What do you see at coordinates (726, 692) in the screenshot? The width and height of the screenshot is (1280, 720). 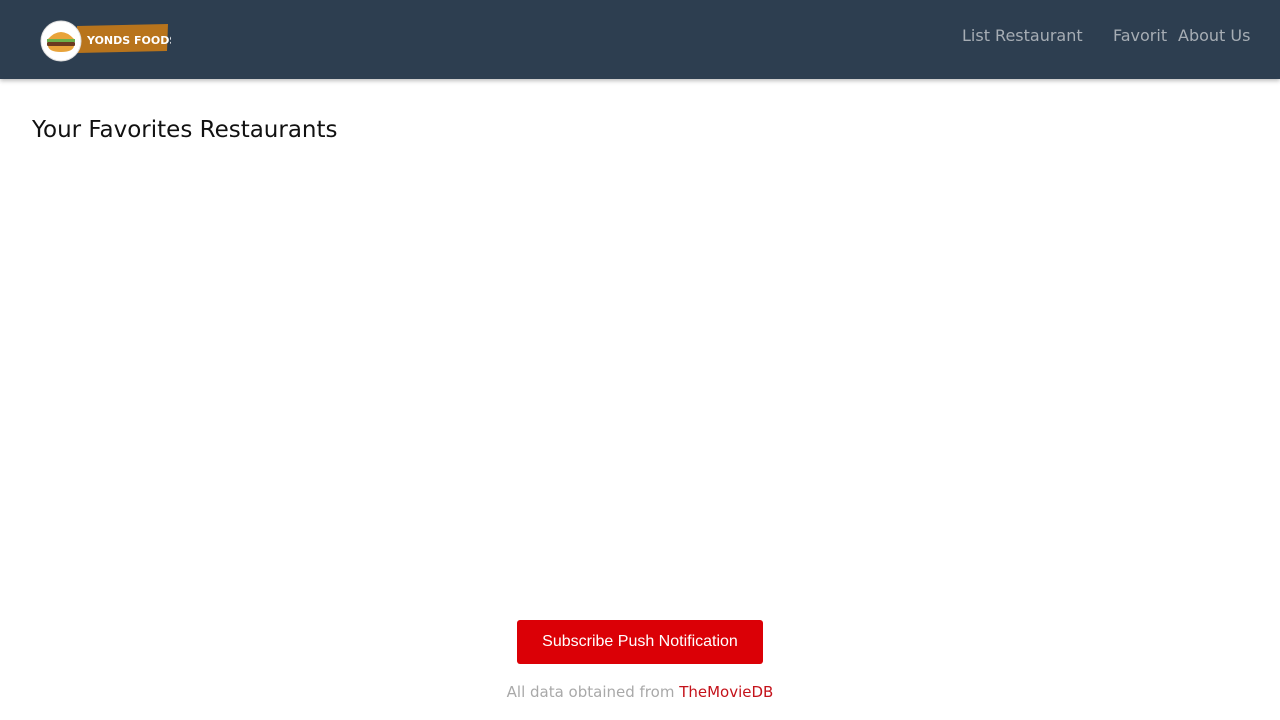 I see `themoviedb-link: TheMovieDB` at bounding box center [726, 692].